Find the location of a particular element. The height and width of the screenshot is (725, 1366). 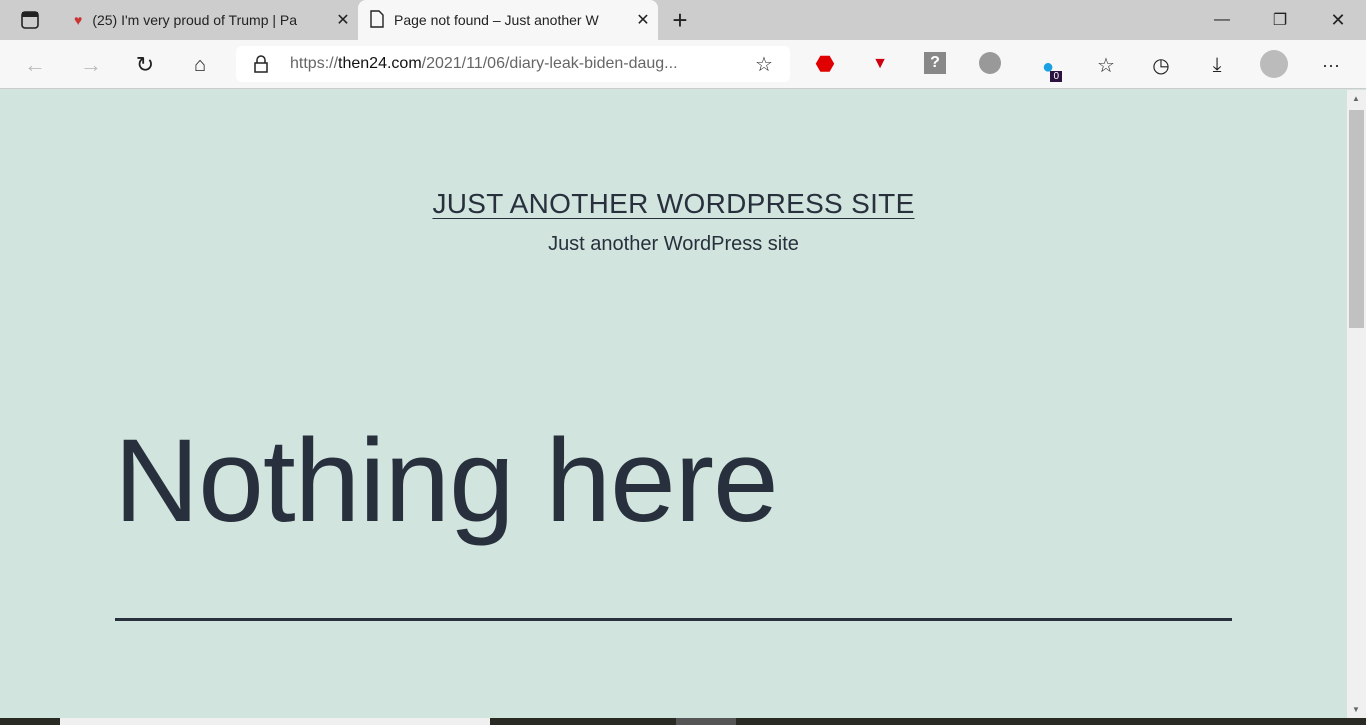

tab-actions-icon is located at coordinates (30, 20).